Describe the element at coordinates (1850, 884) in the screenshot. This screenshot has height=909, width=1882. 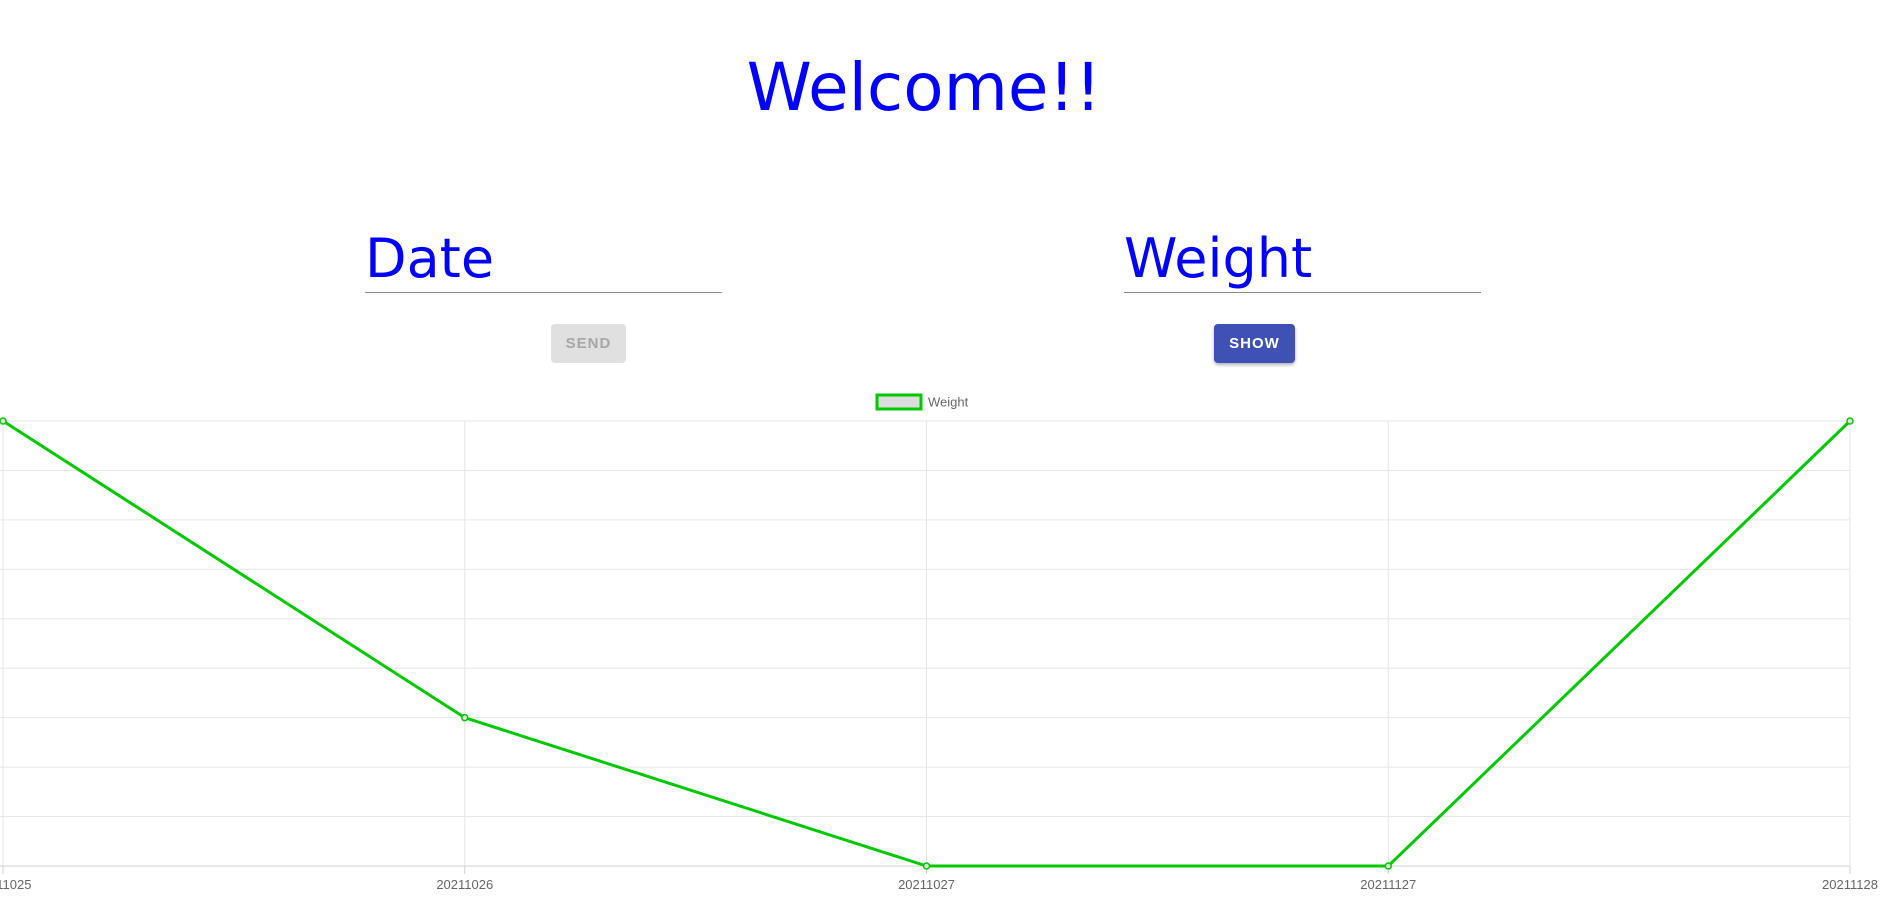
I see `x-tick-label: 20211128` at that location.